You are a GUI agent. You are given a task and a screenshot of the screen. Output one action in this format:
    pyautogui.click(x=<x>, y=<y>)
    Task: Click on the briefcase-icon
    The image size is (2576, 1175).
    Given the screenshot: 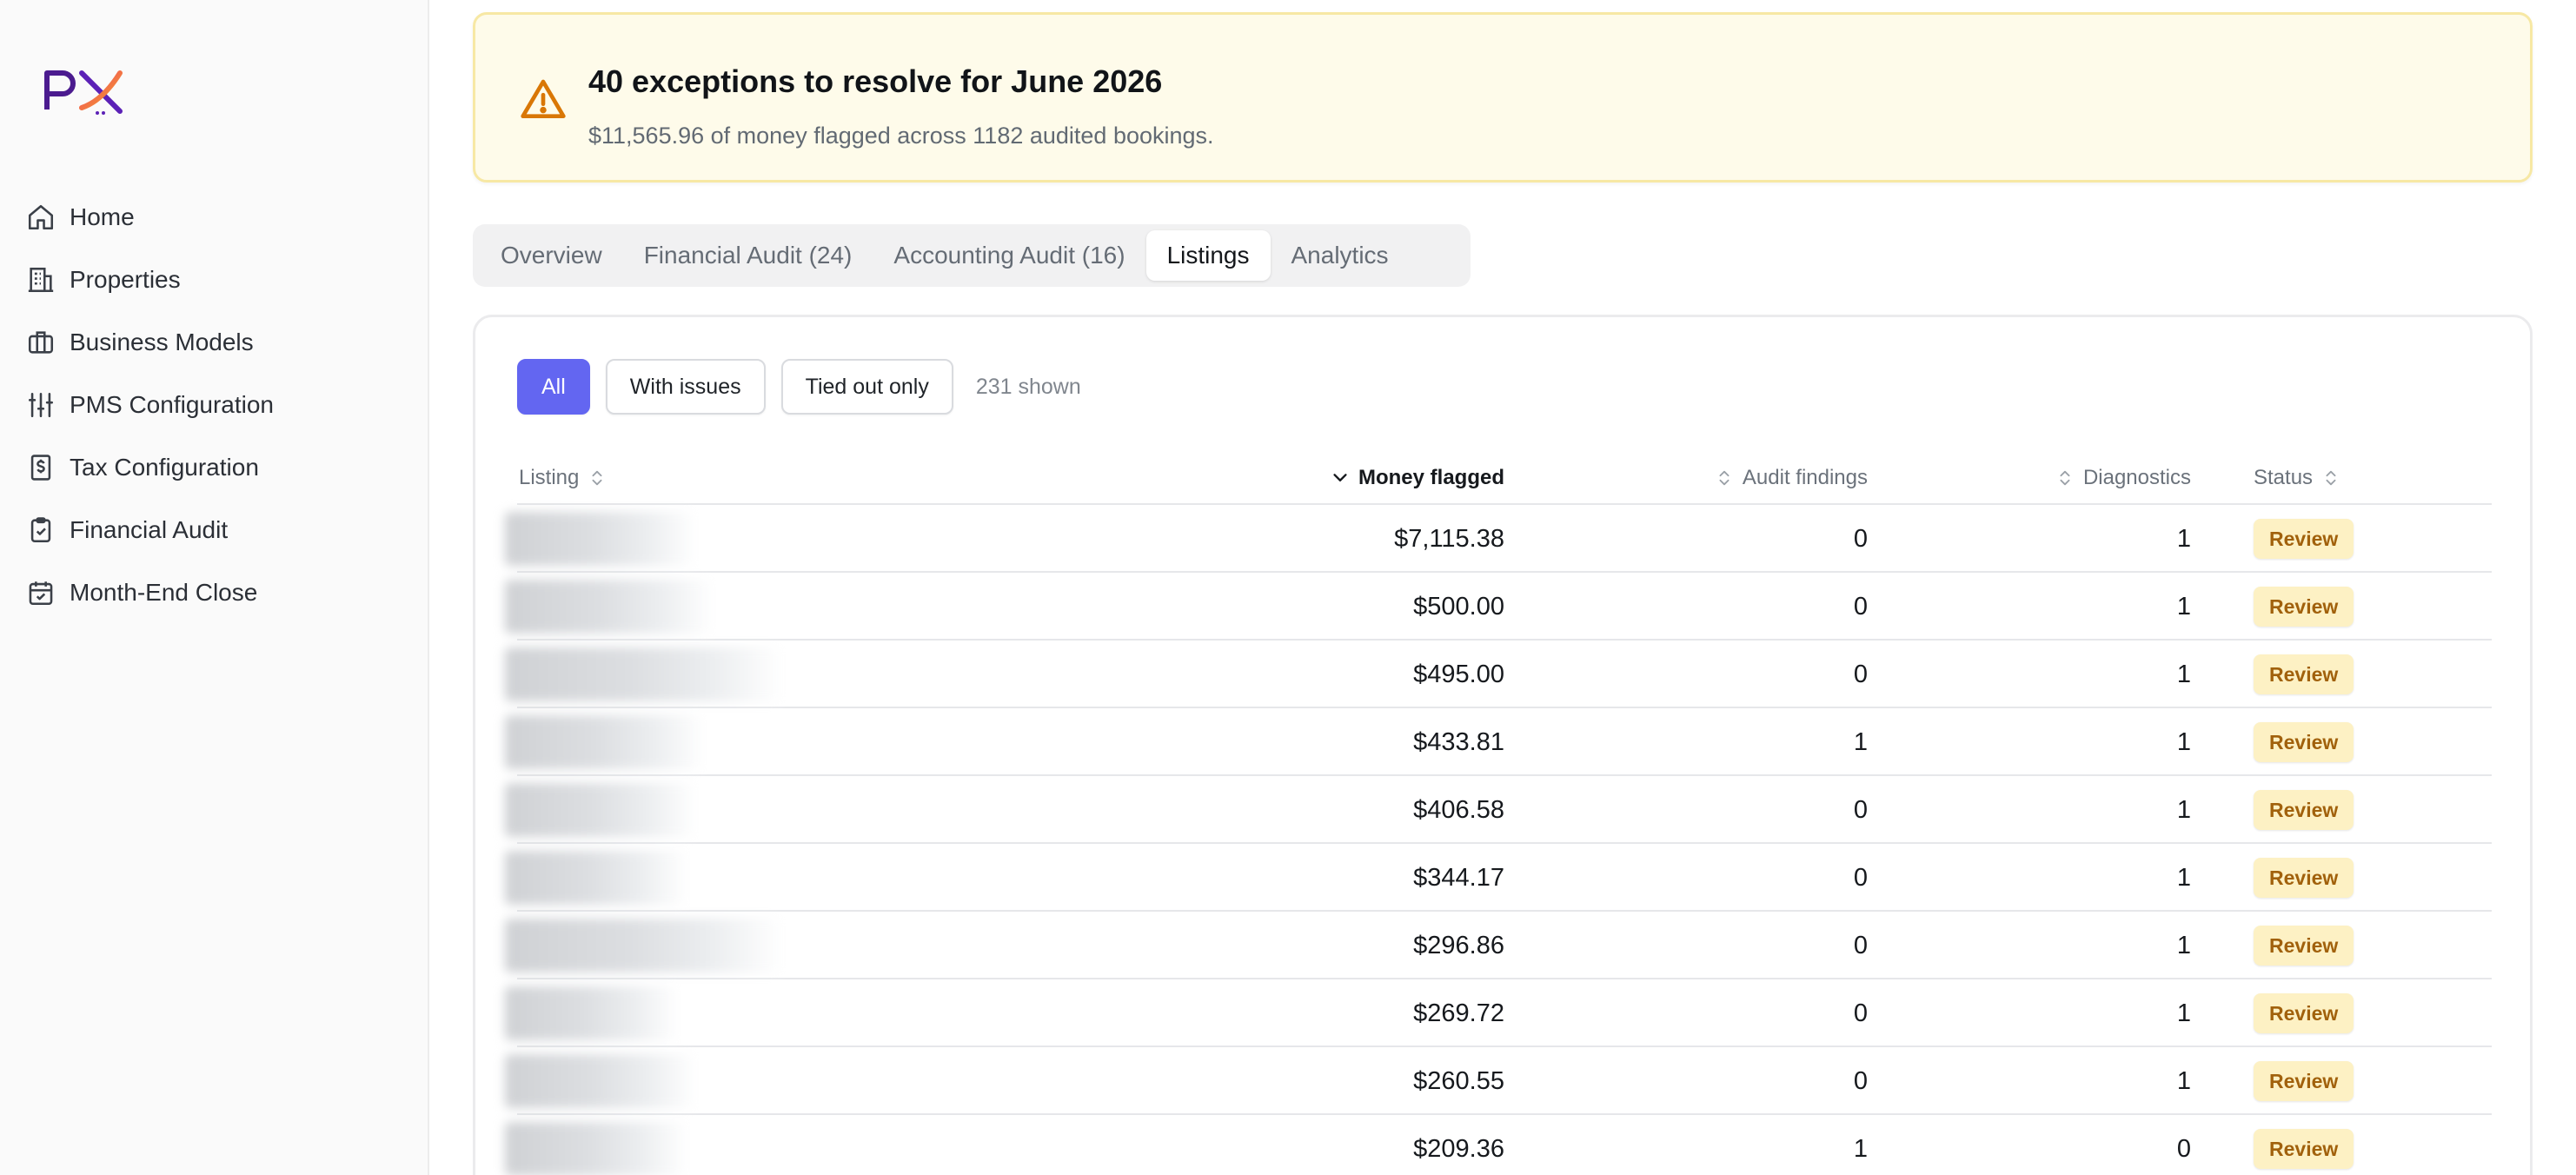 What is the action you would take?
    pyautogui.click(x=41, y=342)
    